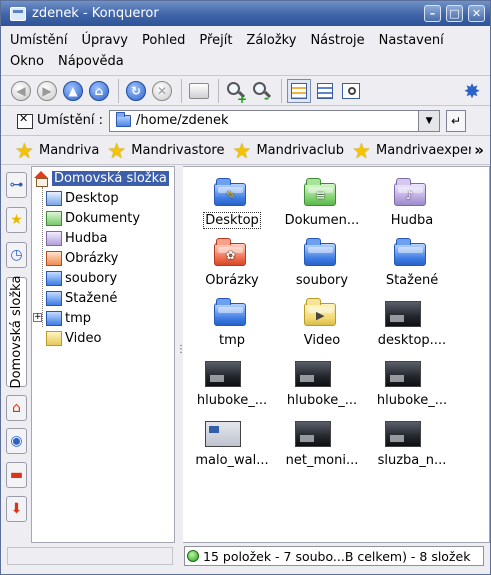 The height and width of the screenshot is (575, 491). I want to click on file-item: ✎ Desktop, so click(232, 203).